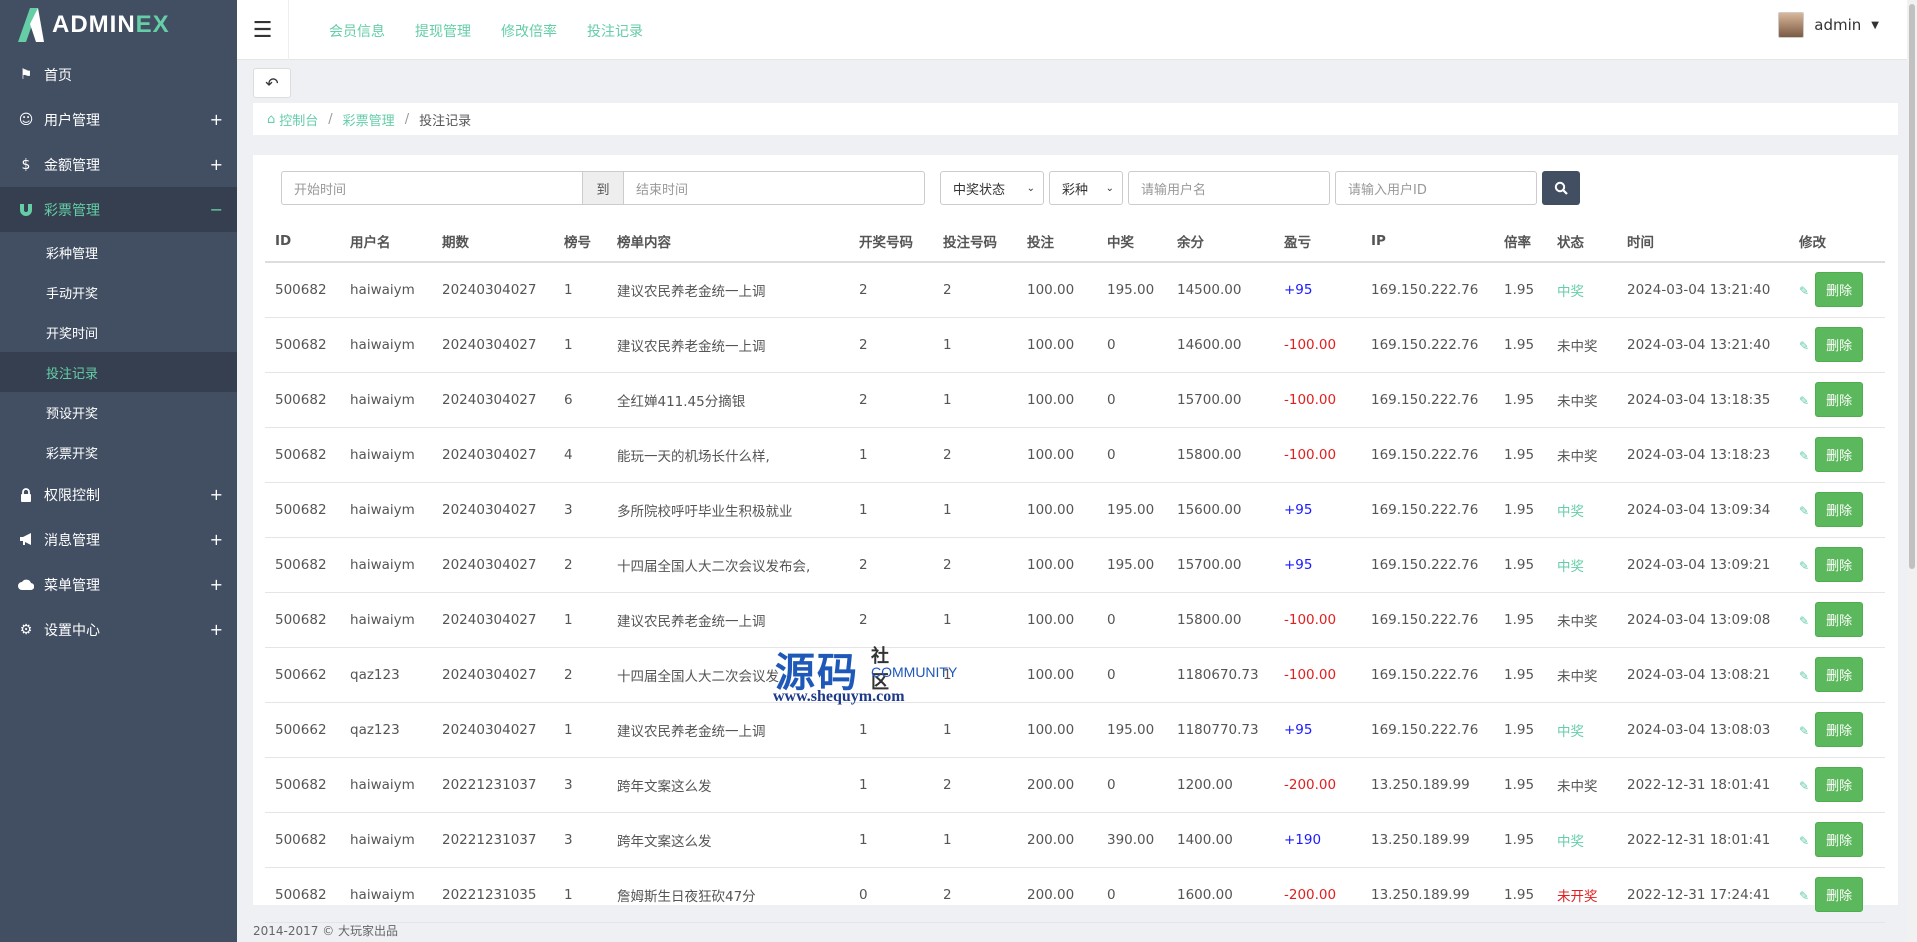 This screenshot has width=1917, height=942. I want to click on top-link-member-info: 会员信息, so click(357, 31).